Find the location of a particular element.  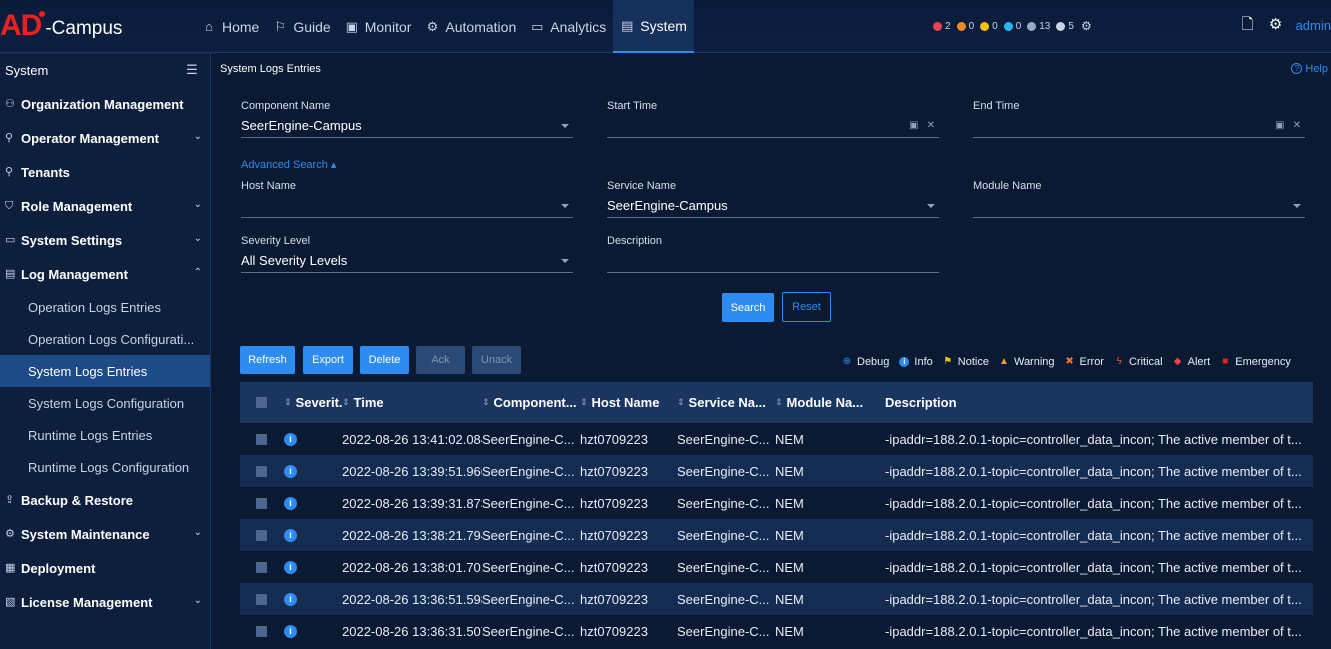

deployment-icon: ▦ is located at coordinates (10, 568).